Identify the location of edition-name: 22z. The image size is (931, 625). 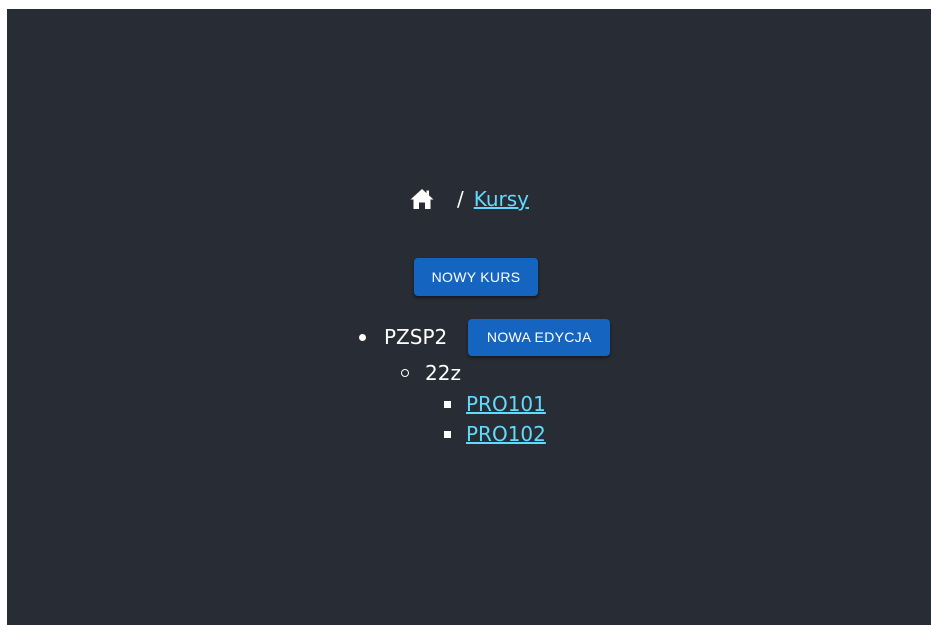
(443, 373).